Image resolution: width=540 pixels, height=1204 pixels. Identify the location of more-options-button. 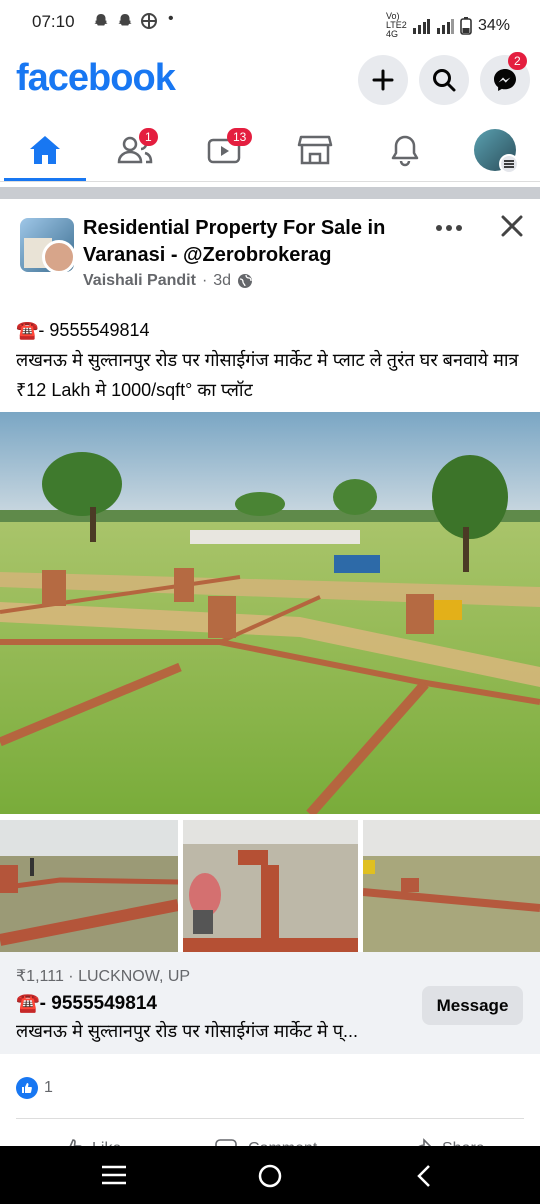
(449, 226).